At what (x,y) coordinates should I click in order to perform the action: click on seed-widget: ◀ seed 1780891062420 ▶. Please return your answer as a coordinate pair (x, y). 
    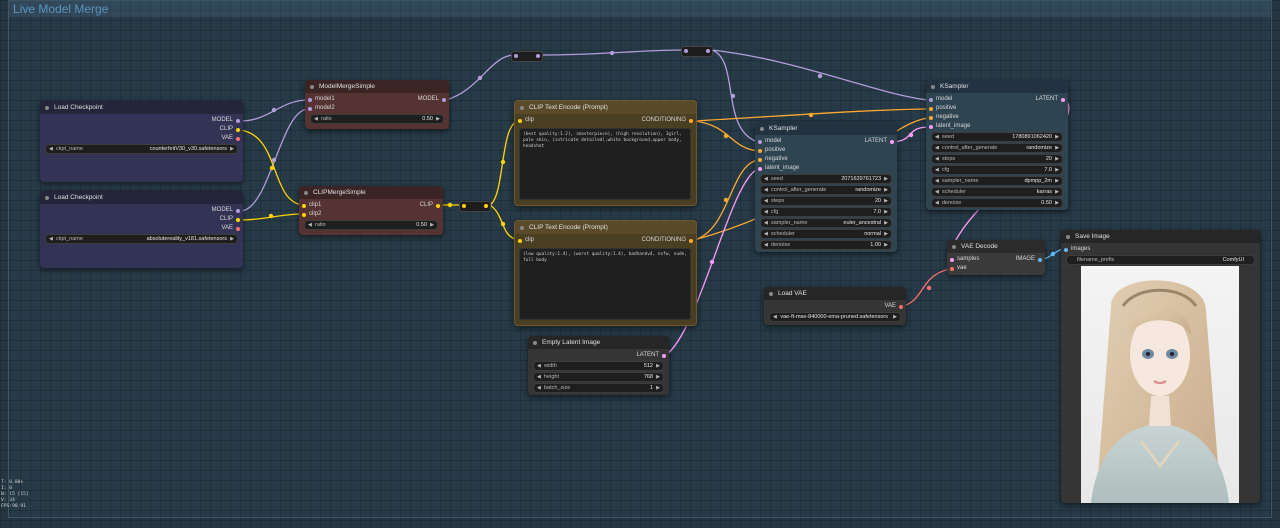
    Looking at the image, I should click on (997, 137).